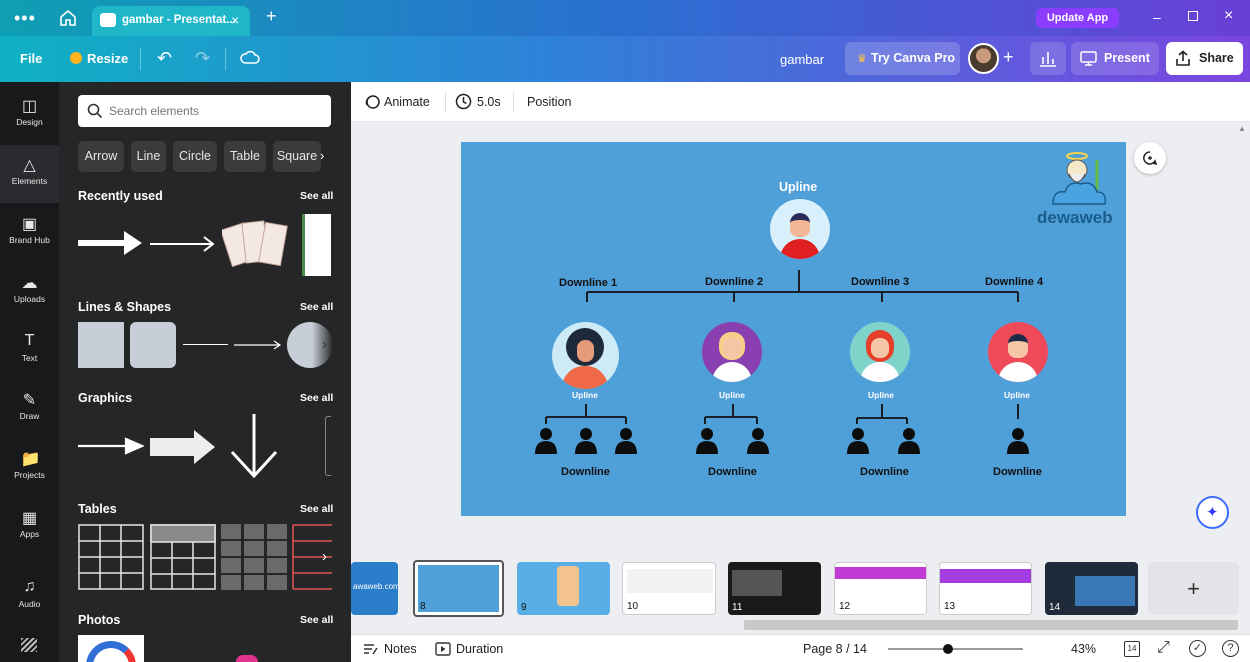  I want to click on home-icon, so click(68, 18).